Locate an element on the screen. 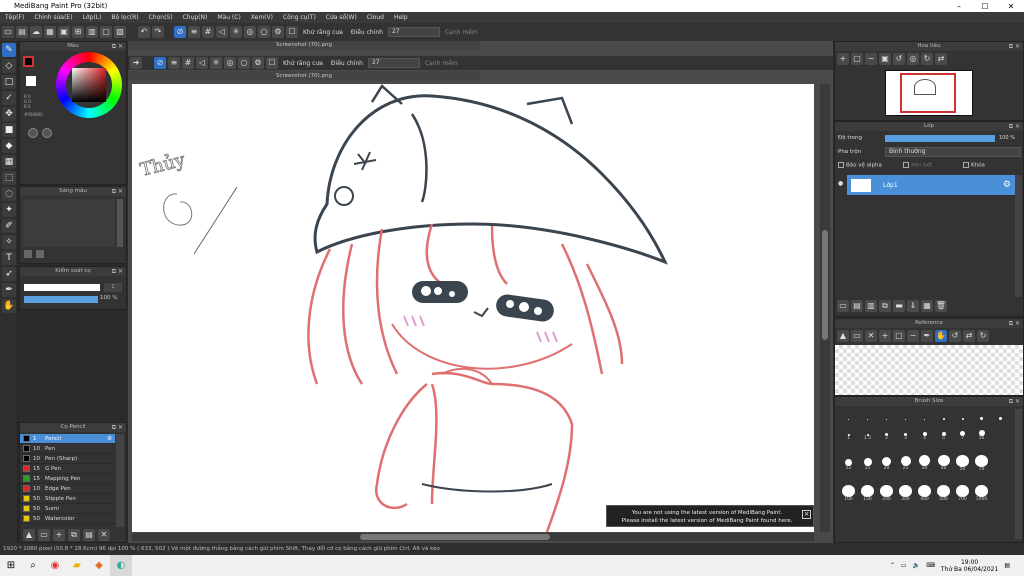 Image resolution: width=1024 pixels, height=576 pixels. merge-icon: ⇓ is located at coordinates (913, 306).